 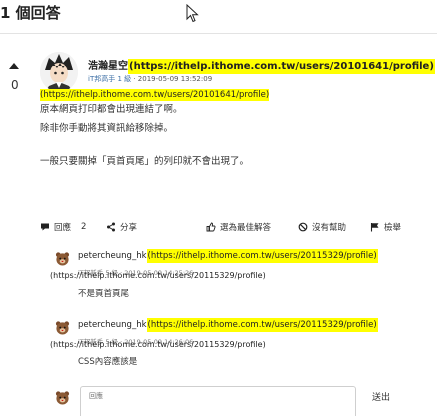 I want to click on best-answer-action: 選為最佳解答, so click(x=238, y=227).